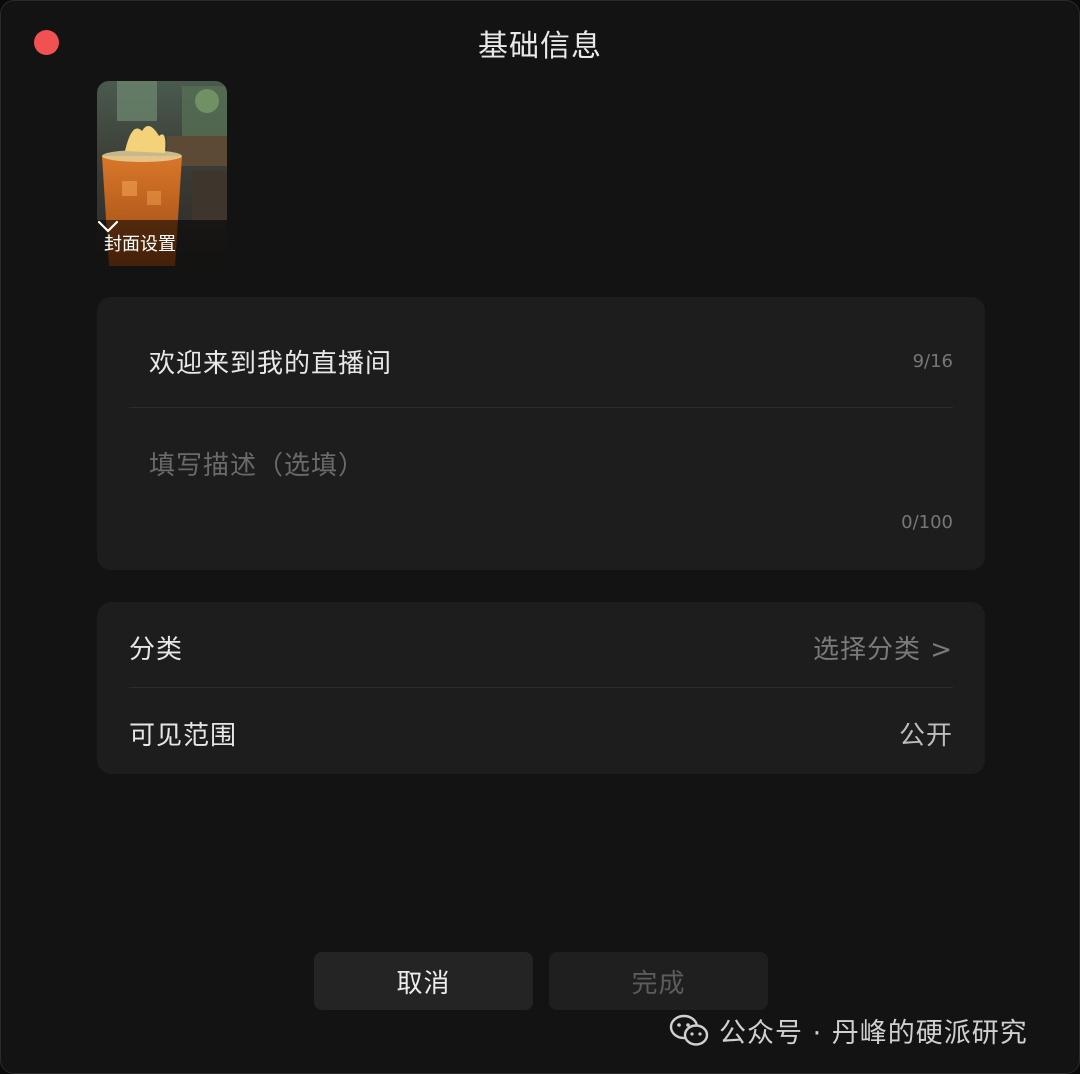 The width and height of the screenshot is (1080, 1074). Describe the element at coordinates (156, 650) in the screenshot. I see `category-label: 分类` at that location.